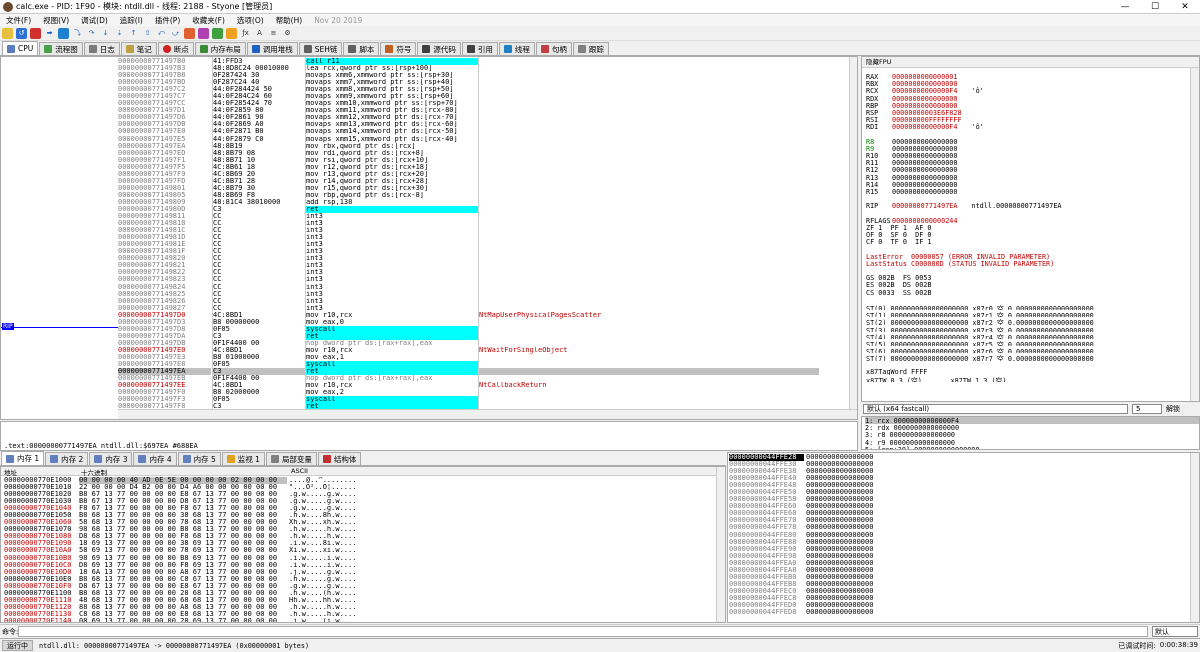 The image size is (1200, 652). What do you see at coordinates (470, 49) in the screenshot?
I see `references-icon` at bounding box center [470, 49].